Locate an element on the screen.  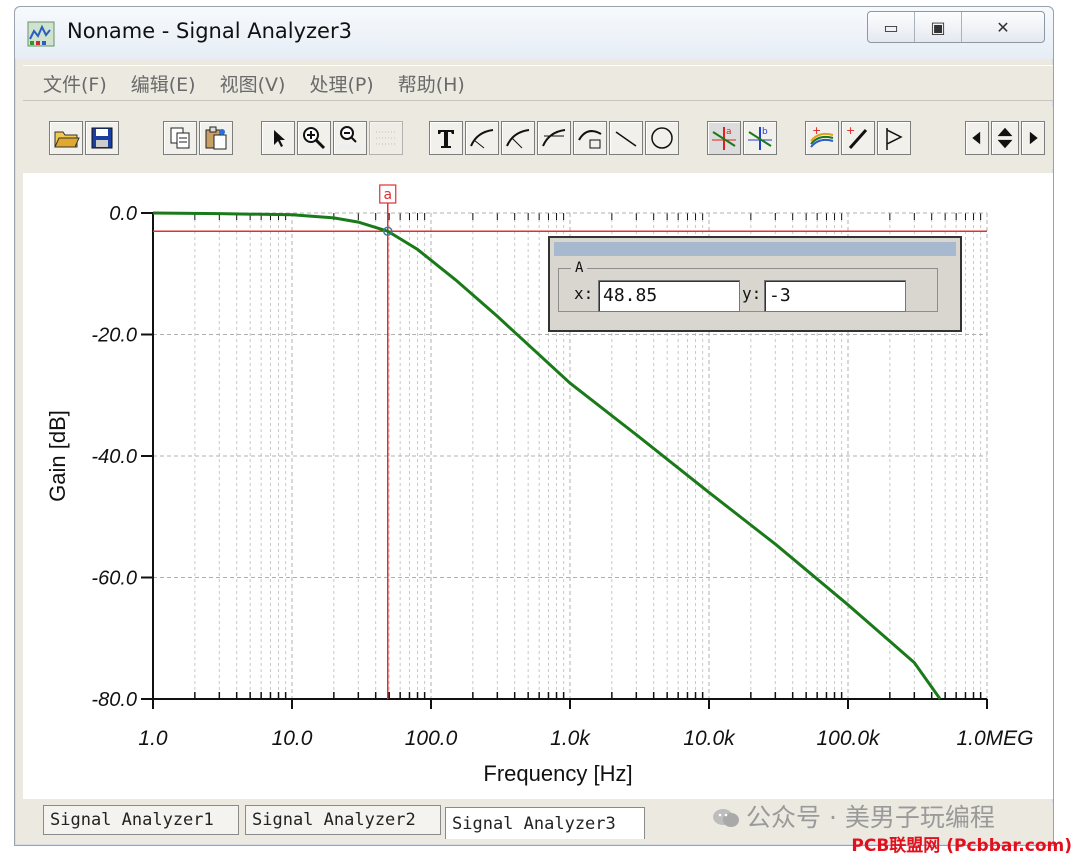
draw-3-icon is located at coordinates (554, 138).